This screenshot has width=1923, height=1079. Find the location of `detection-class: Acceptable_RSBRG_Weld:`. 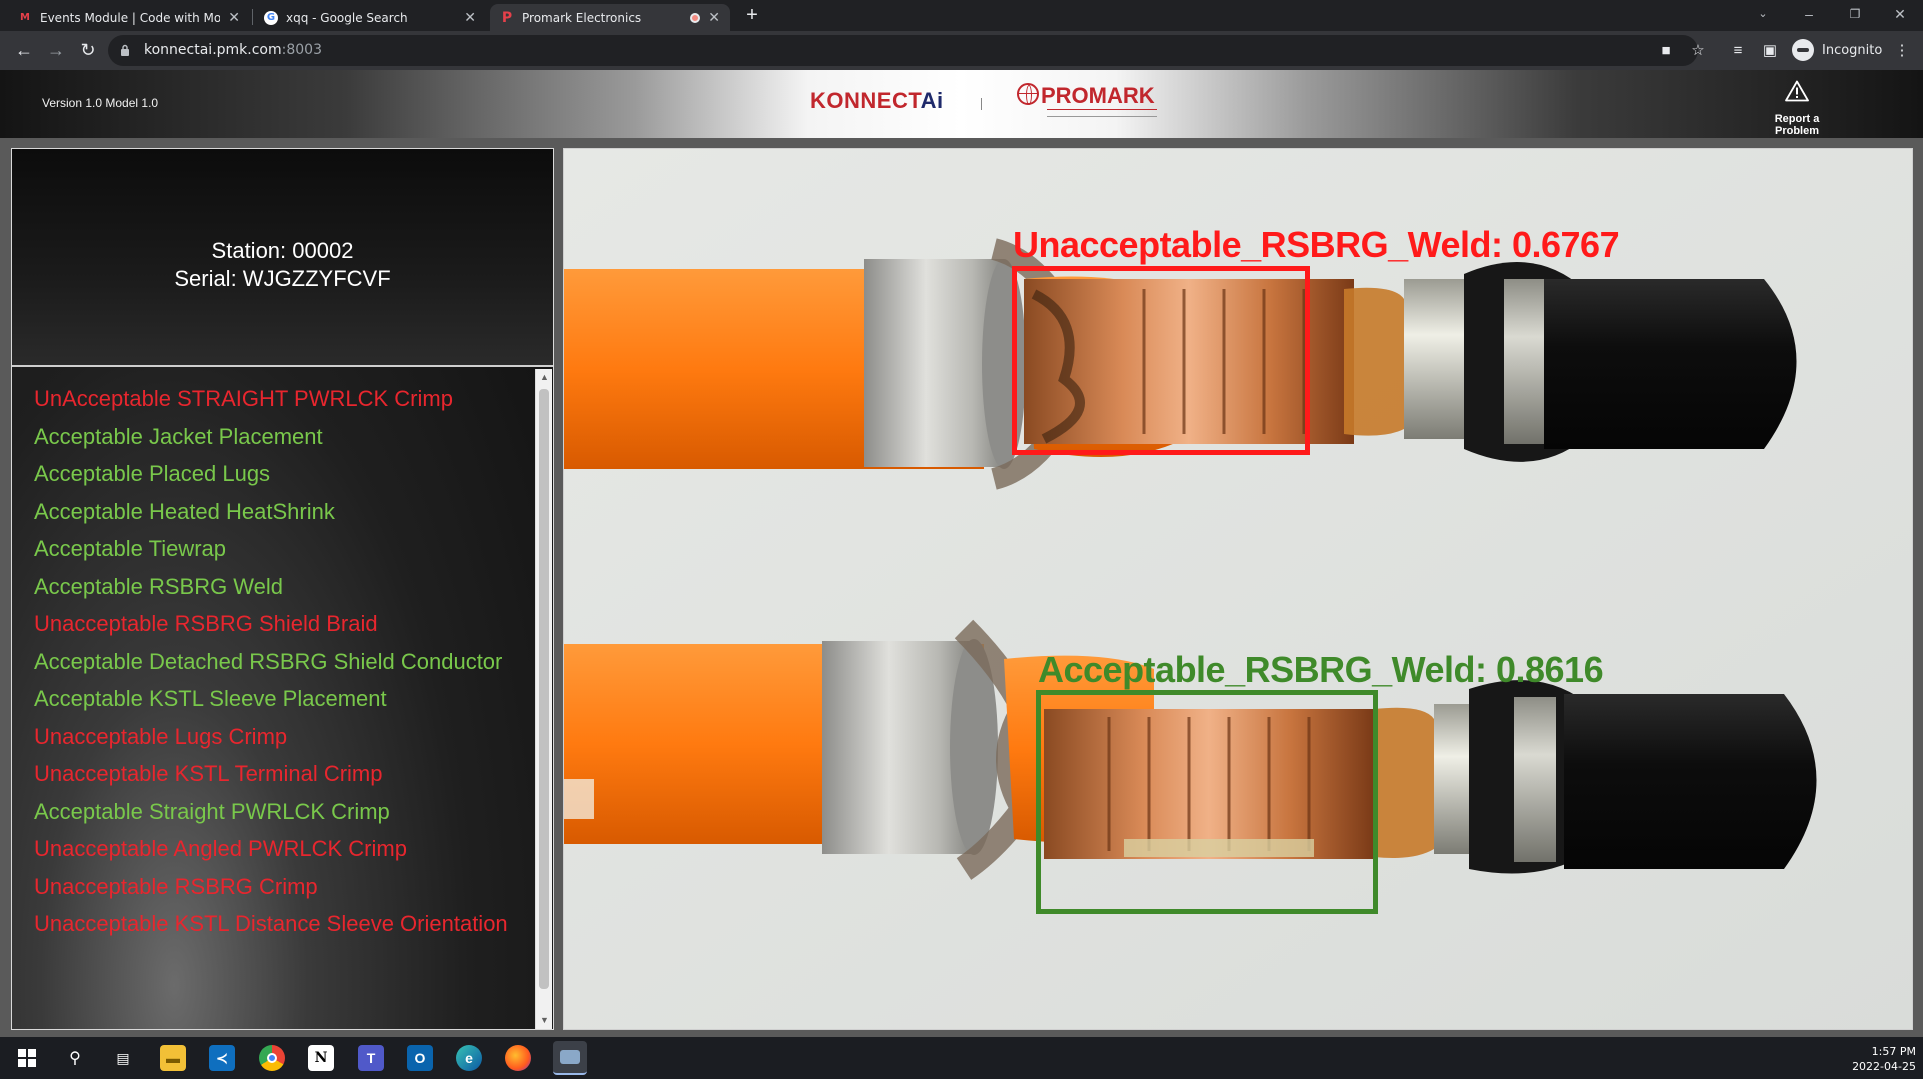

detection-class: Acceptable_RSBRG_Weld: is located at coordinates (1262, 669).